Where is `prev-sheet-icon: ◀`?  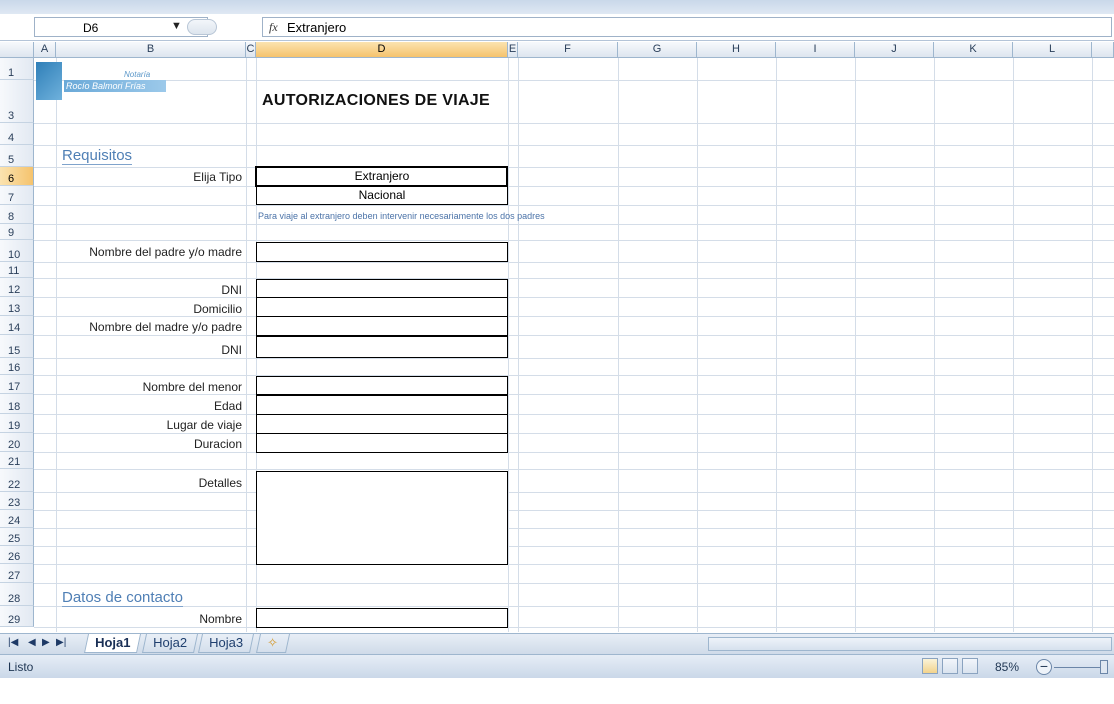 prev-sheet-icon: ◀ is located at coordinates (32, 642).